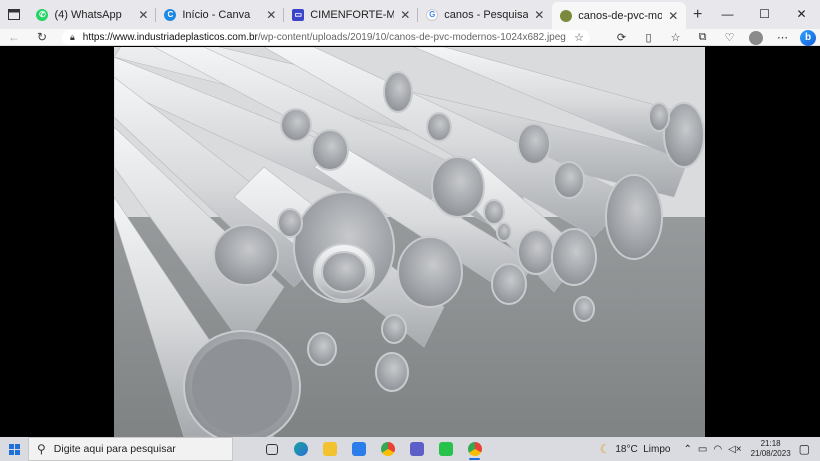 The height and width of the screenshot is (461, 820). I want to click on tab-whatsapp: ✆ (4) WhatsApp ✕, so click(92, 14).